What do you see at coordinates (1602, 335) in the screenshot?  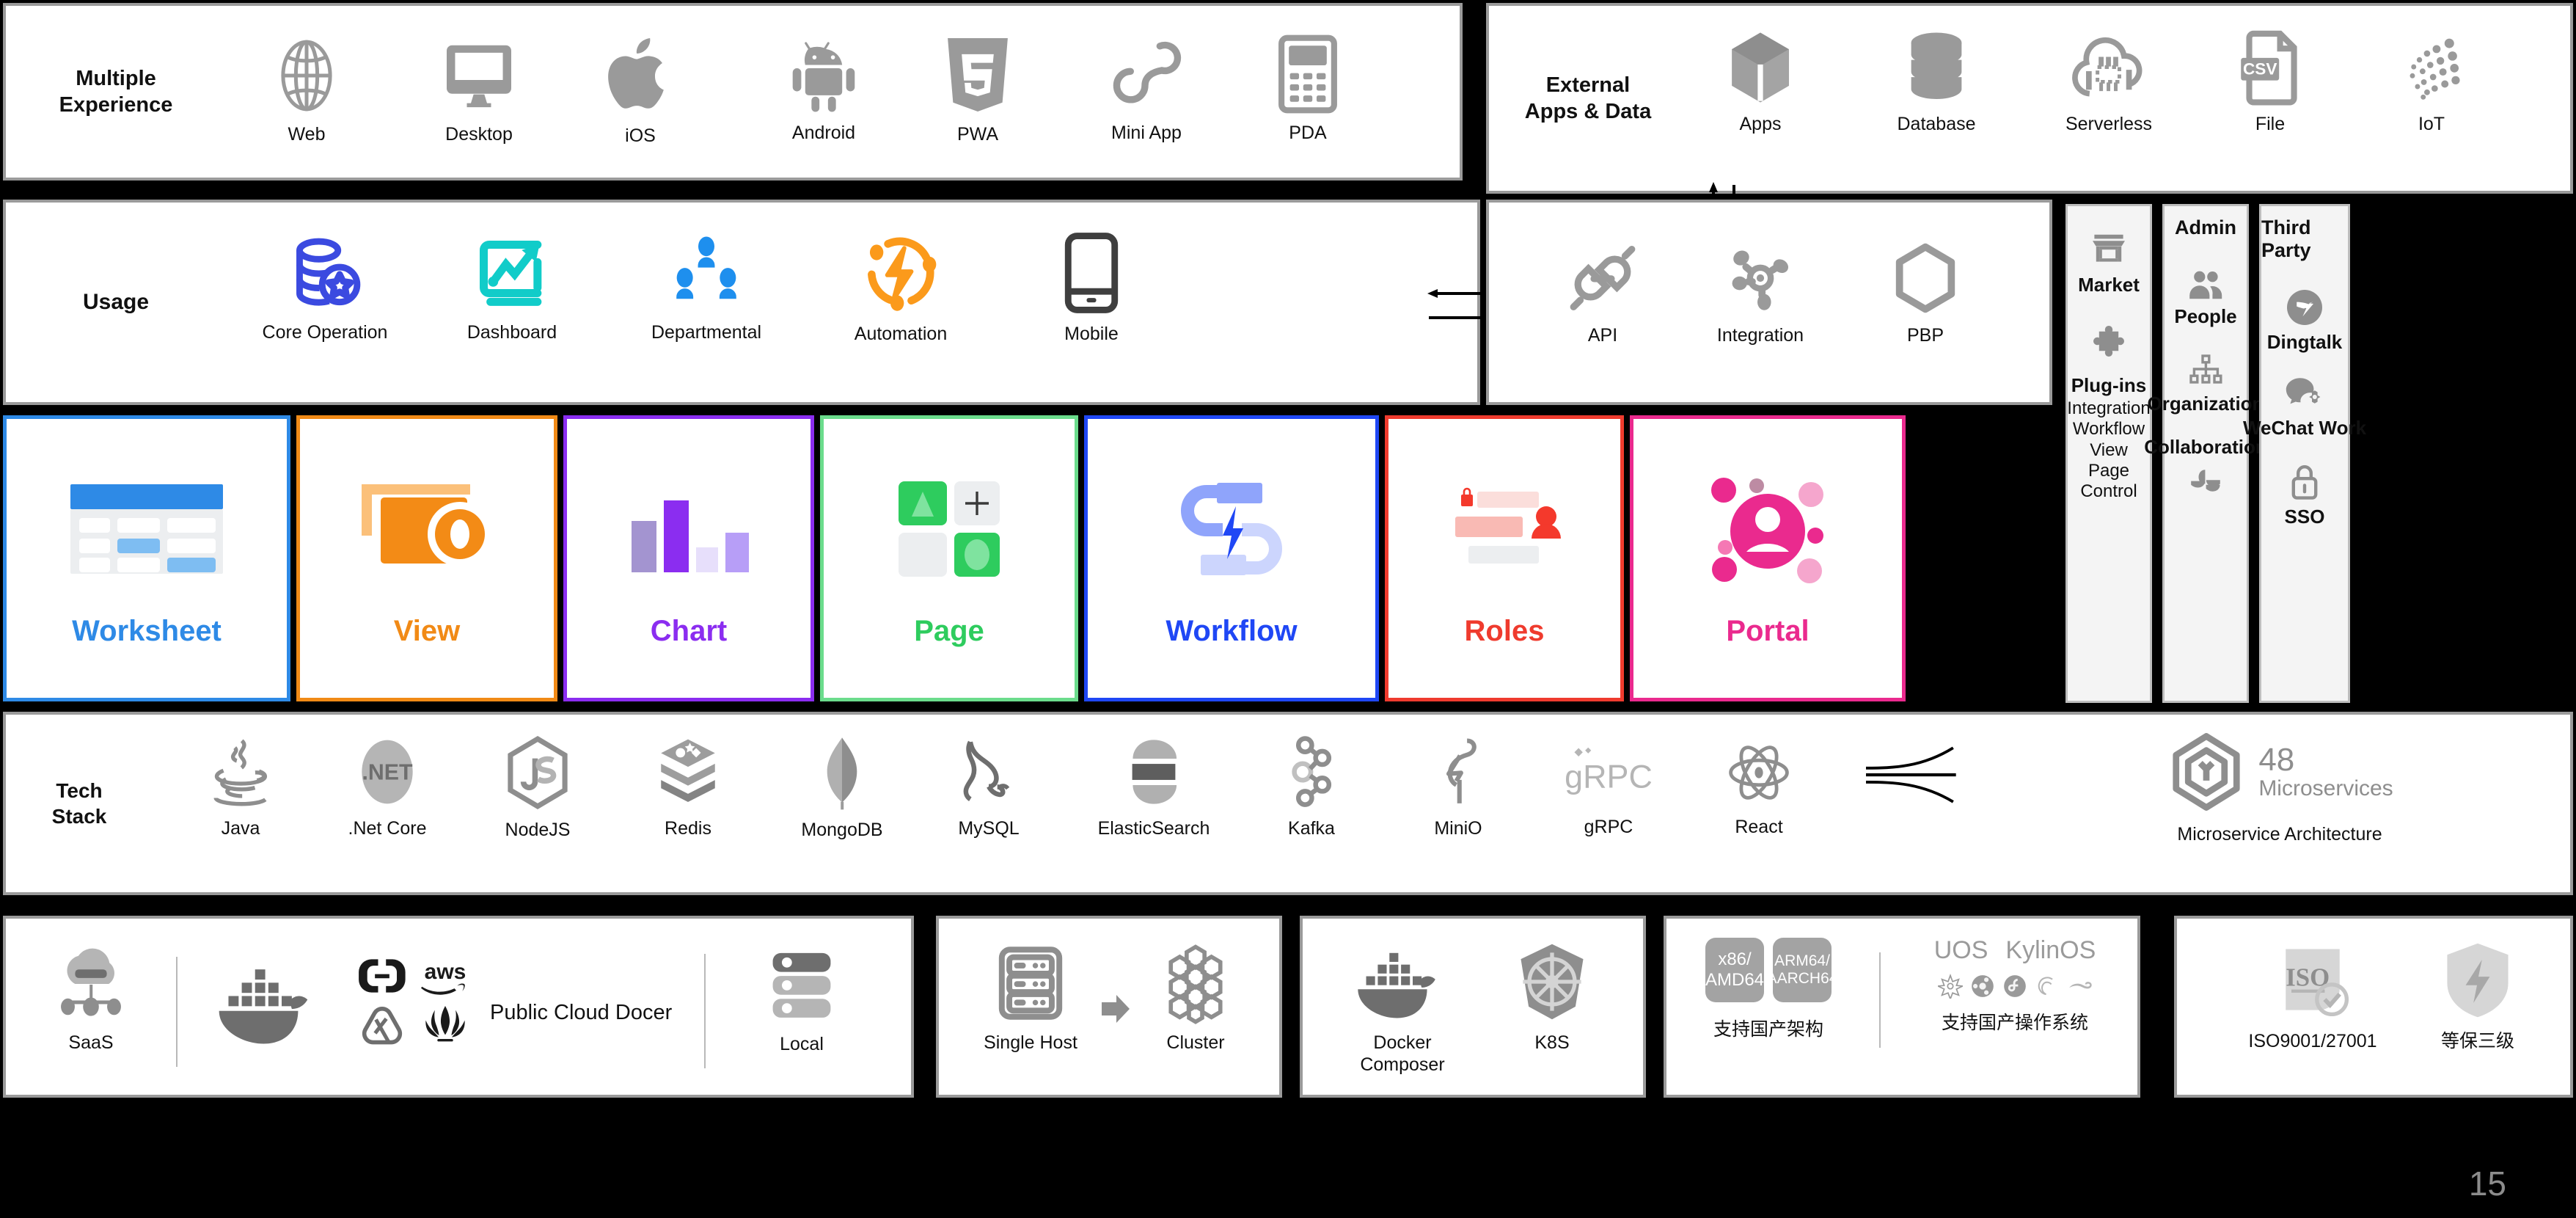 I see `cell-label: API` at bounding box center [1602, 335].